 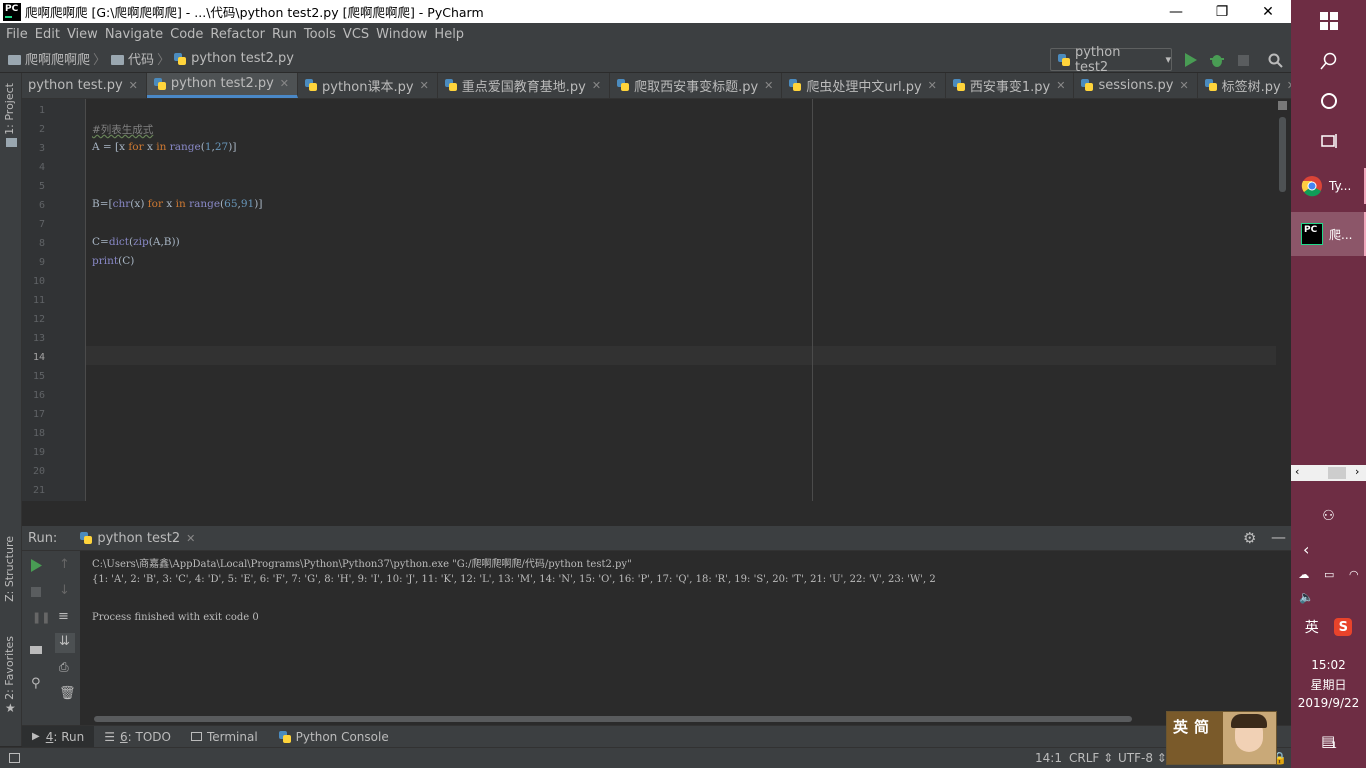 I want to click on clock-time: 15:02, so click(x=1328, y=665).